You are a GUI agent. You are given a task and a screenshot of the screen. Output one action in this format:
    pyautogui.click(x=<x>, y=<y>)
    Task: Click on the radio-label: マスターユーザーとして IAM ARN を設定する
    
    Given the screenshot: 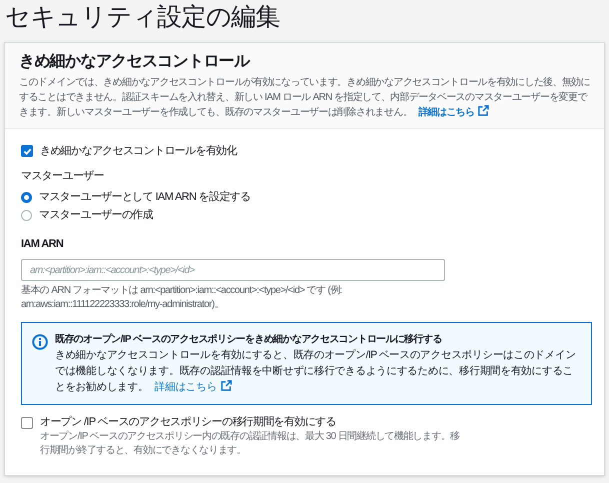 What is the action you would take?
    pyautogui.click(x=144, y=197)
    